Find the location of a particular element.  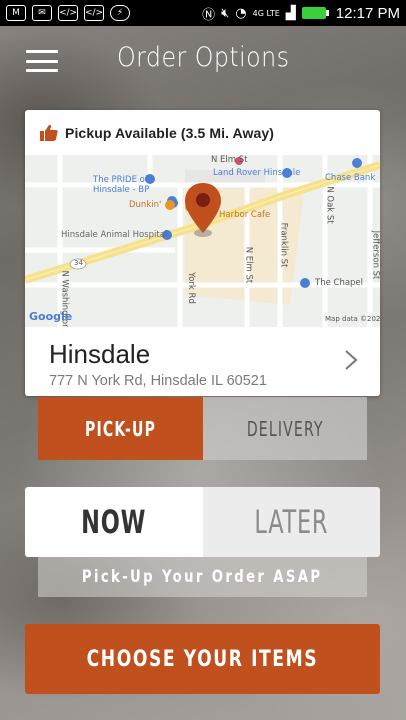

choose-items-button: CHOOSE YOUR ITEMS is located at coordinates (202, 659).